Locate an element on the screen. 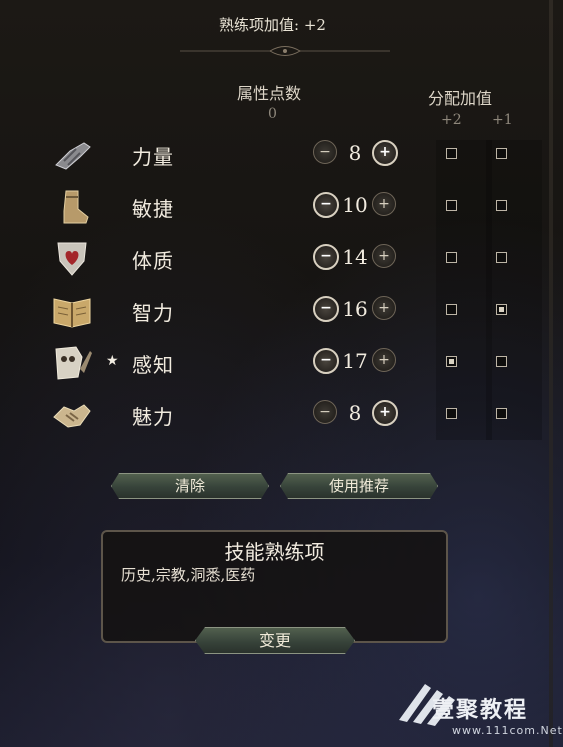  ability-name: 力量 is located at coordinates (153, 157).